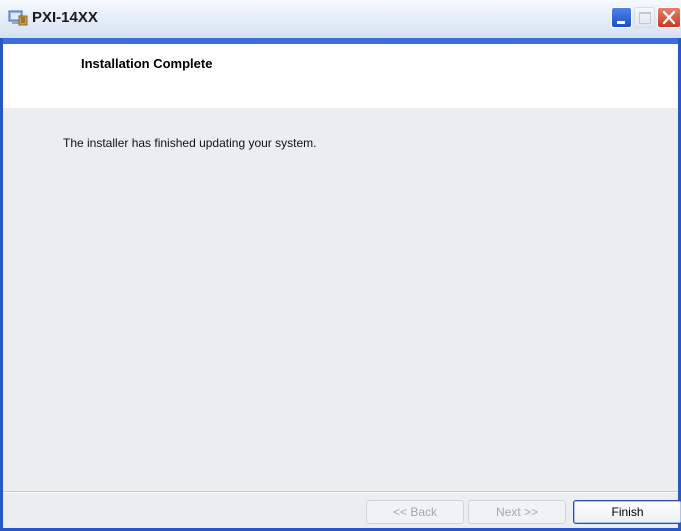 The height and width of the screenshot is (531, 681). I want to click on minimize-button, so click(621, 17).